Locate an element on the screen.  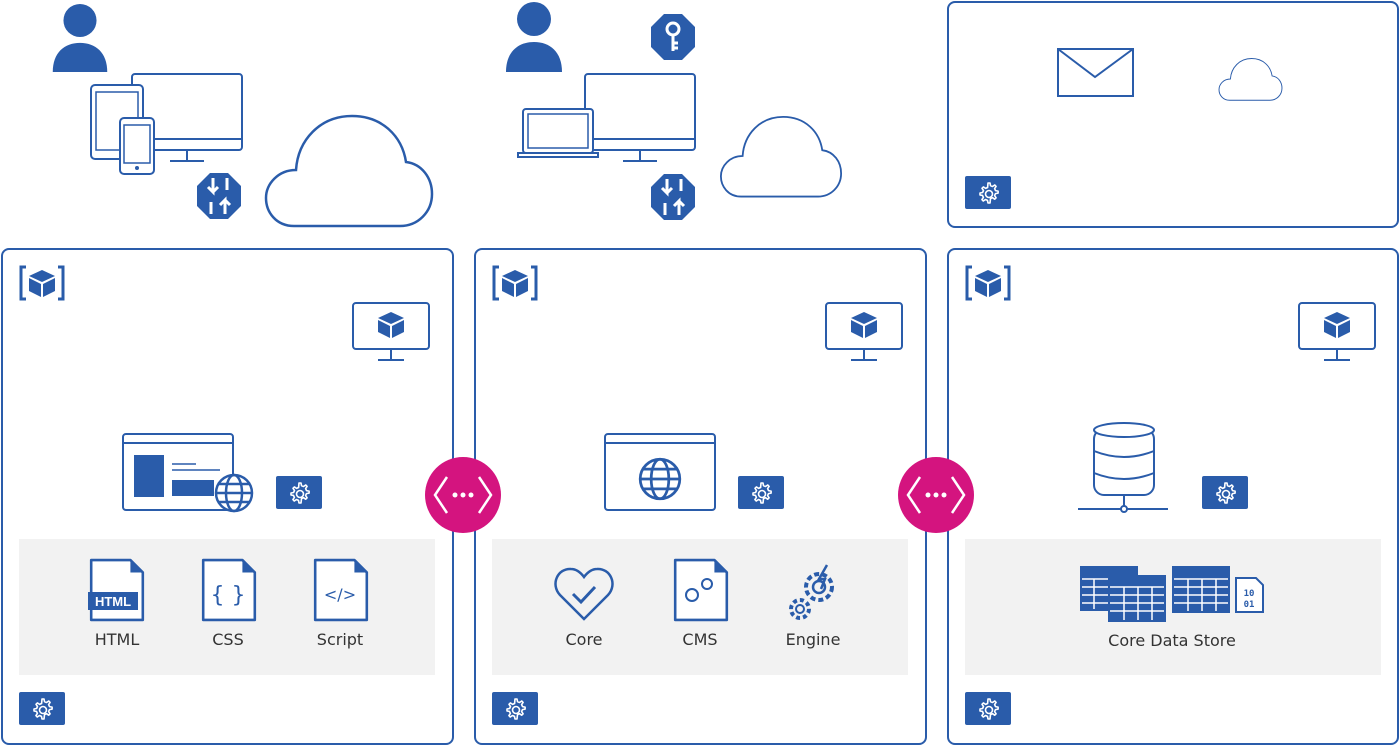
cms-file-icon is located at coordinates (701, 590).